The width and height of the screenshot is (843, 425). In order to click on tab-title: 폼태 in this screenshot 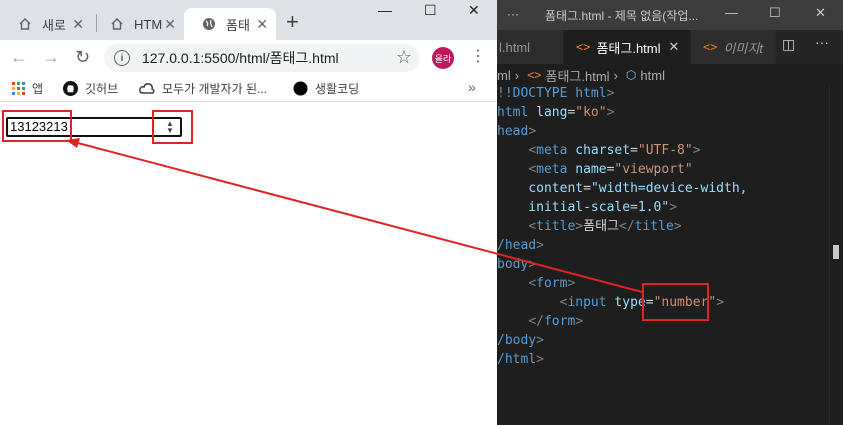, I will do `click(238, 25)`.